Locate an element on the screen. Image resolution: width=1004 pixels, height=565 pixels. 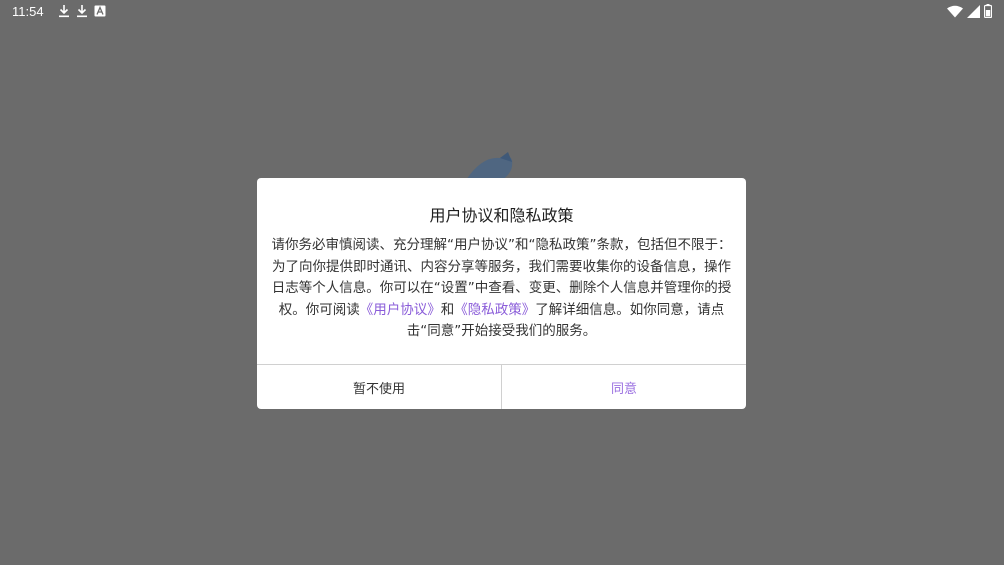
battery-icon is located at coordinates (988, 11).